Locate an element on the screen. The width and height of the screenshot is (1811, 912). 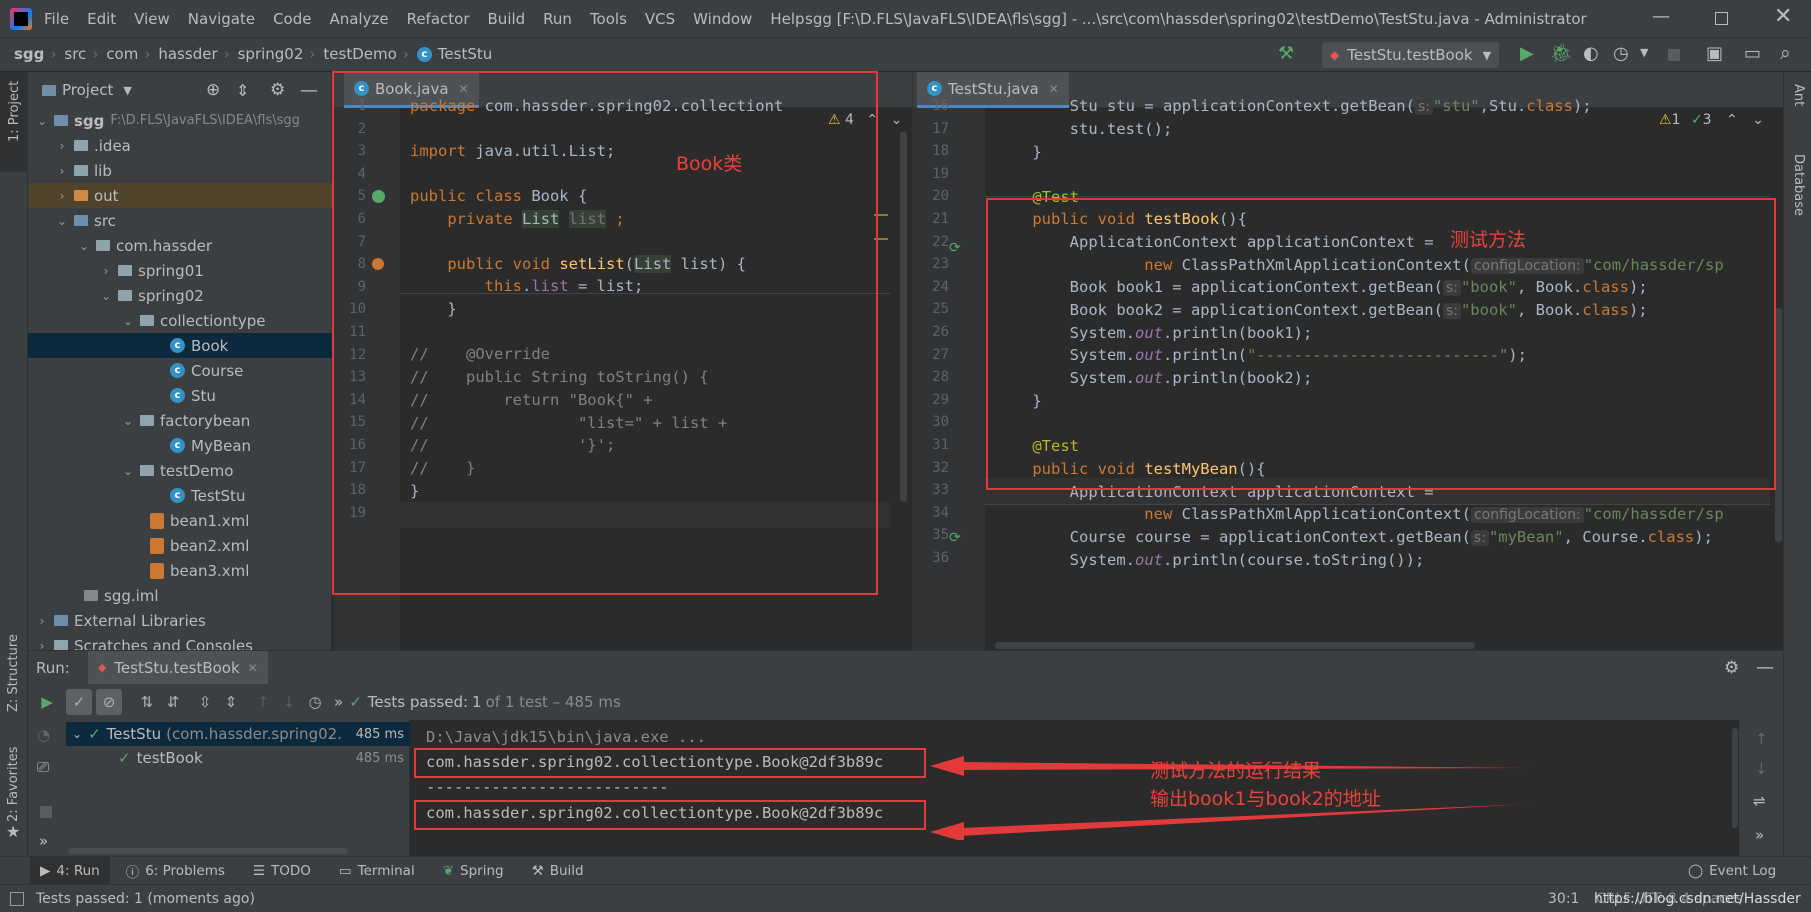
tree-item-sgg-iml: sgg.iml is located at coordinates (180, 595).